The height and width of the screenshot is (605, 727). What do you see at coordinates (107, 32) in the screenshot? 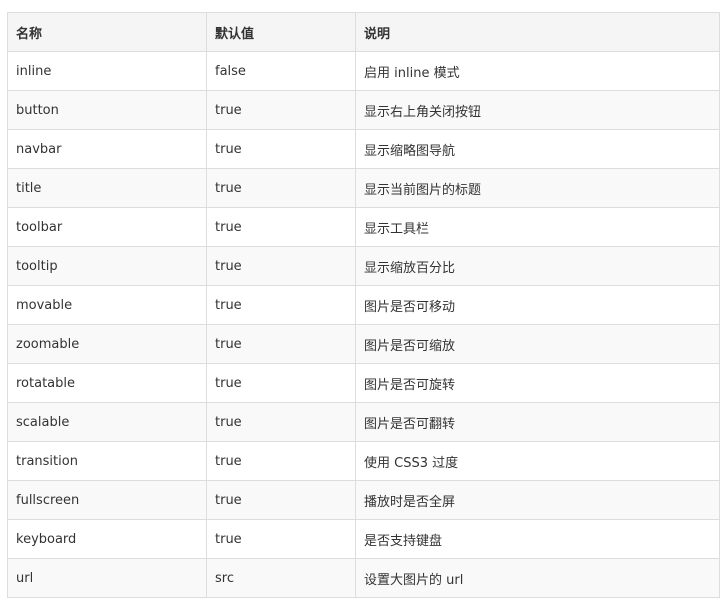
I see `header-name: 名称` at bounding box center [107, 32].